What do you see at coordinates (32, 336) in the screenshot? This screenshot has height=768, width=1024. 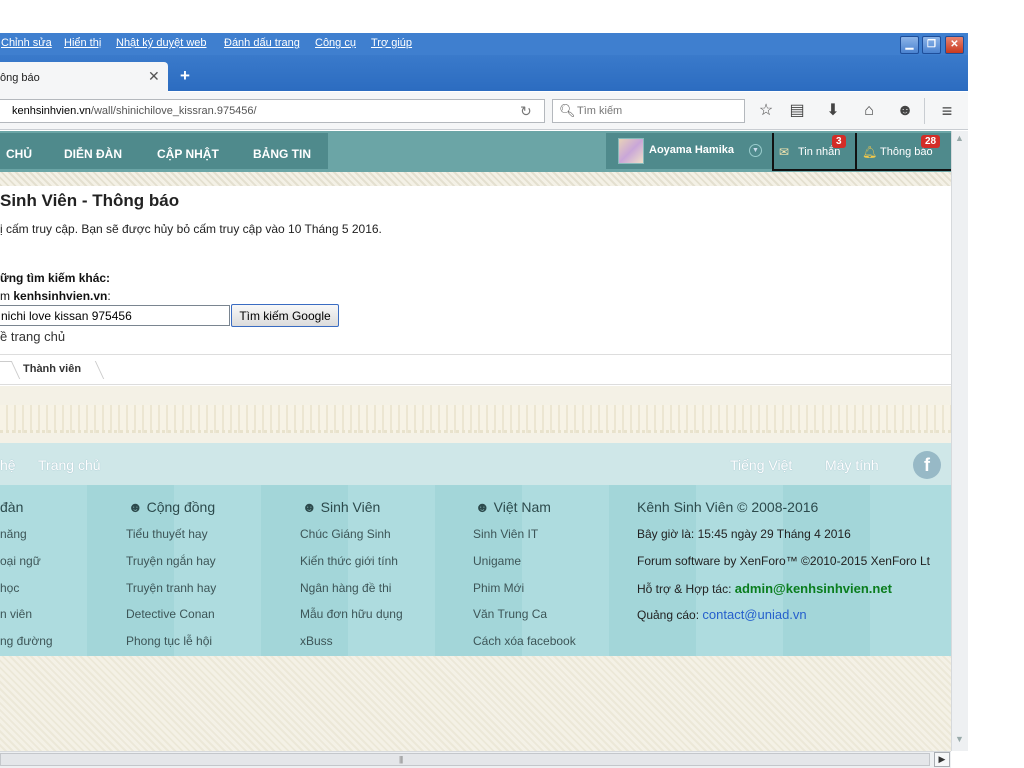 I see `home-link: ề trang chủ` at bounding box center [32, 336].